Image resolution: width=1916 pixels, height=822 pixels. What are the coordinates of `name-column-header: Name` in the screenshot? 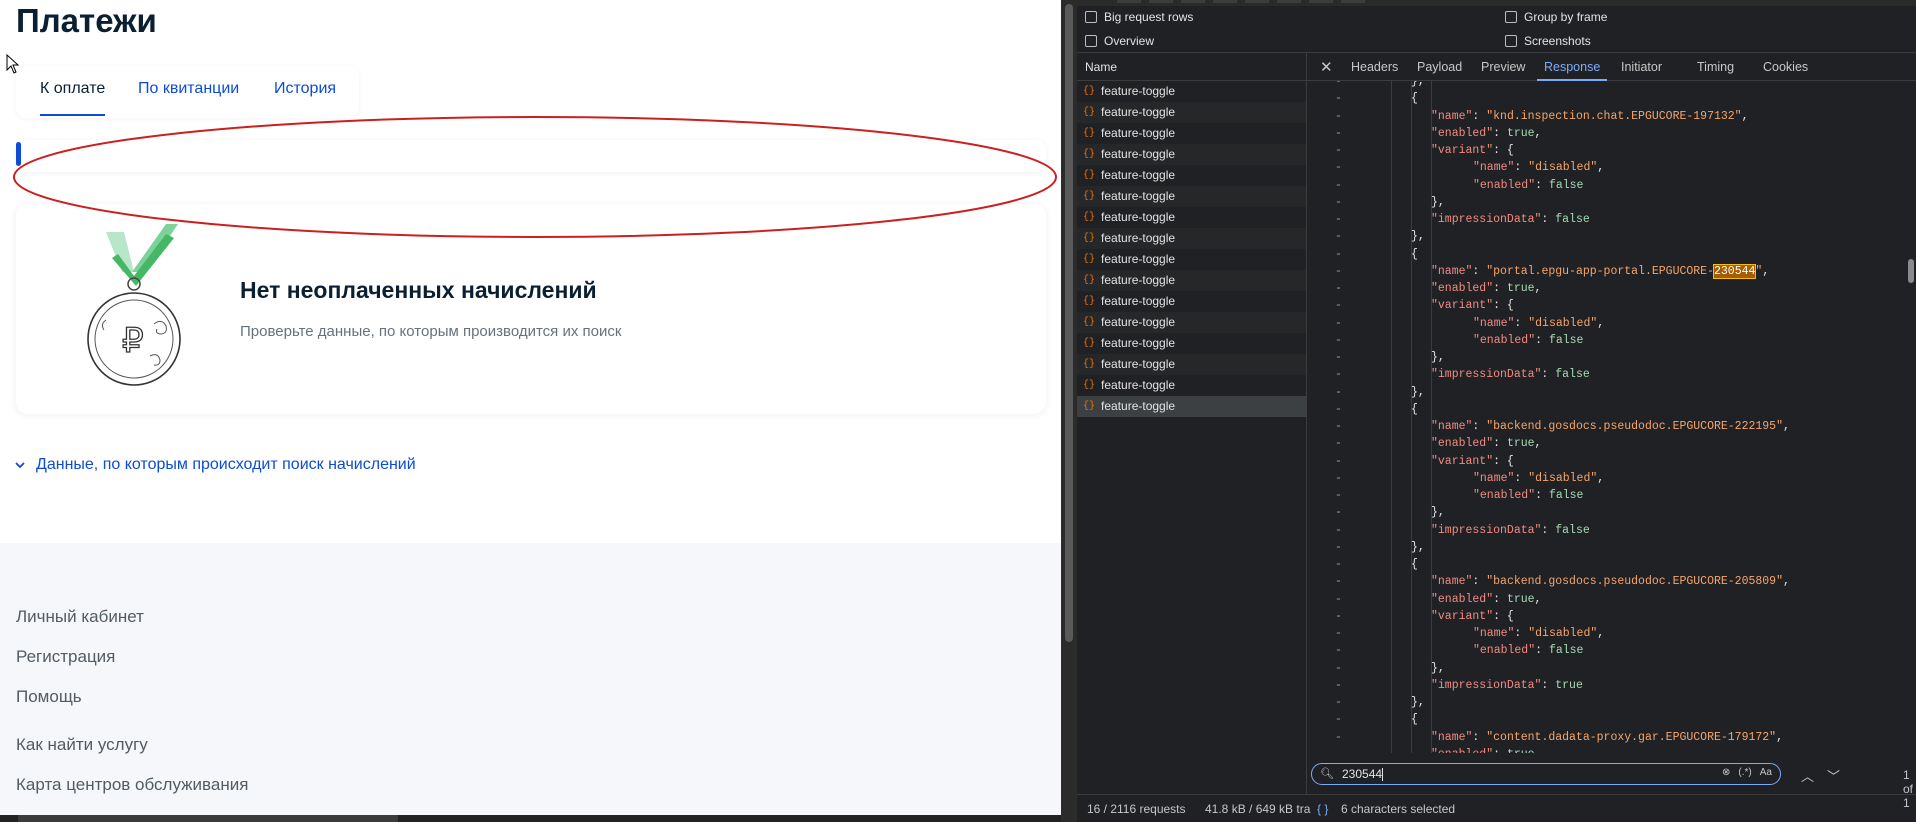 It's located at (1101, 67).